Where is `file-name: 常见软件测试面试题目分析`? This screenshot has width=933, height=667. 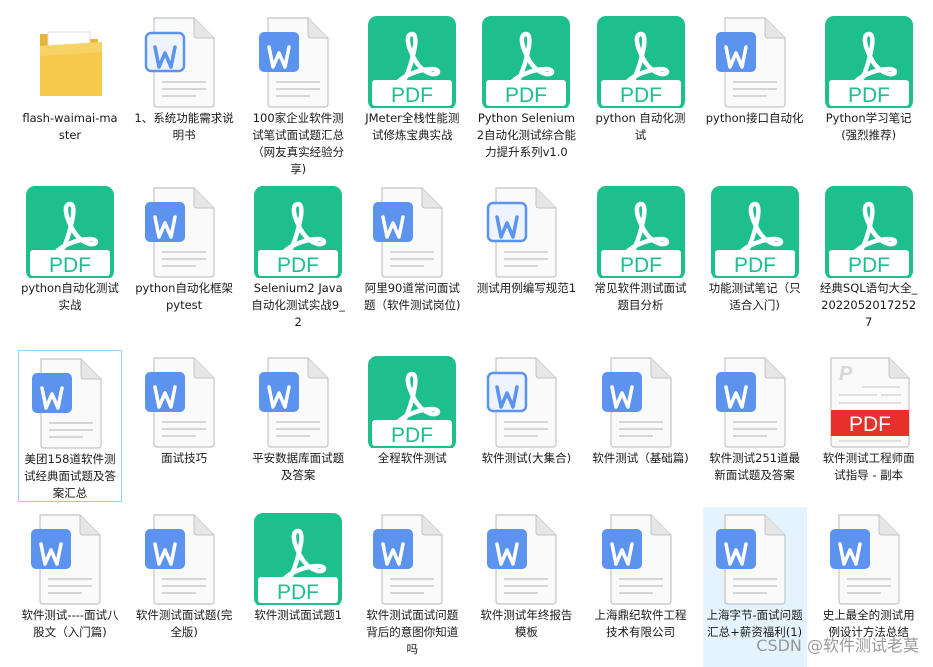 file-name: 常见软件测试面试题目分析 is located at coordinates (640, 296).